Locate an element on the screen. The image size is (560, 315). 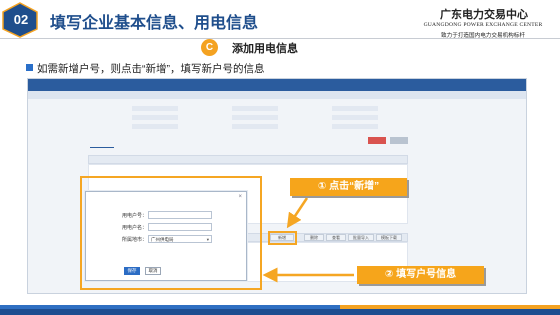
arrow-to-add-button is located at coordinates (297, 213).